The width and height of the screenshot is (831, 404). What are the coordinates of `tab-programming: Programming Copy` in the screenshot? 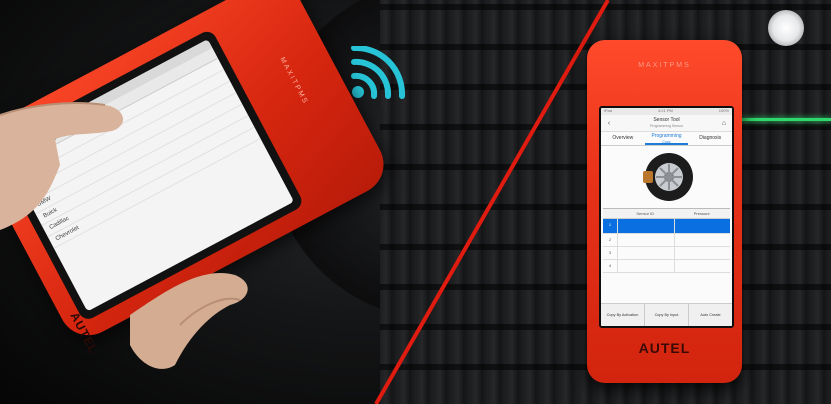 It's located at (666, 138).